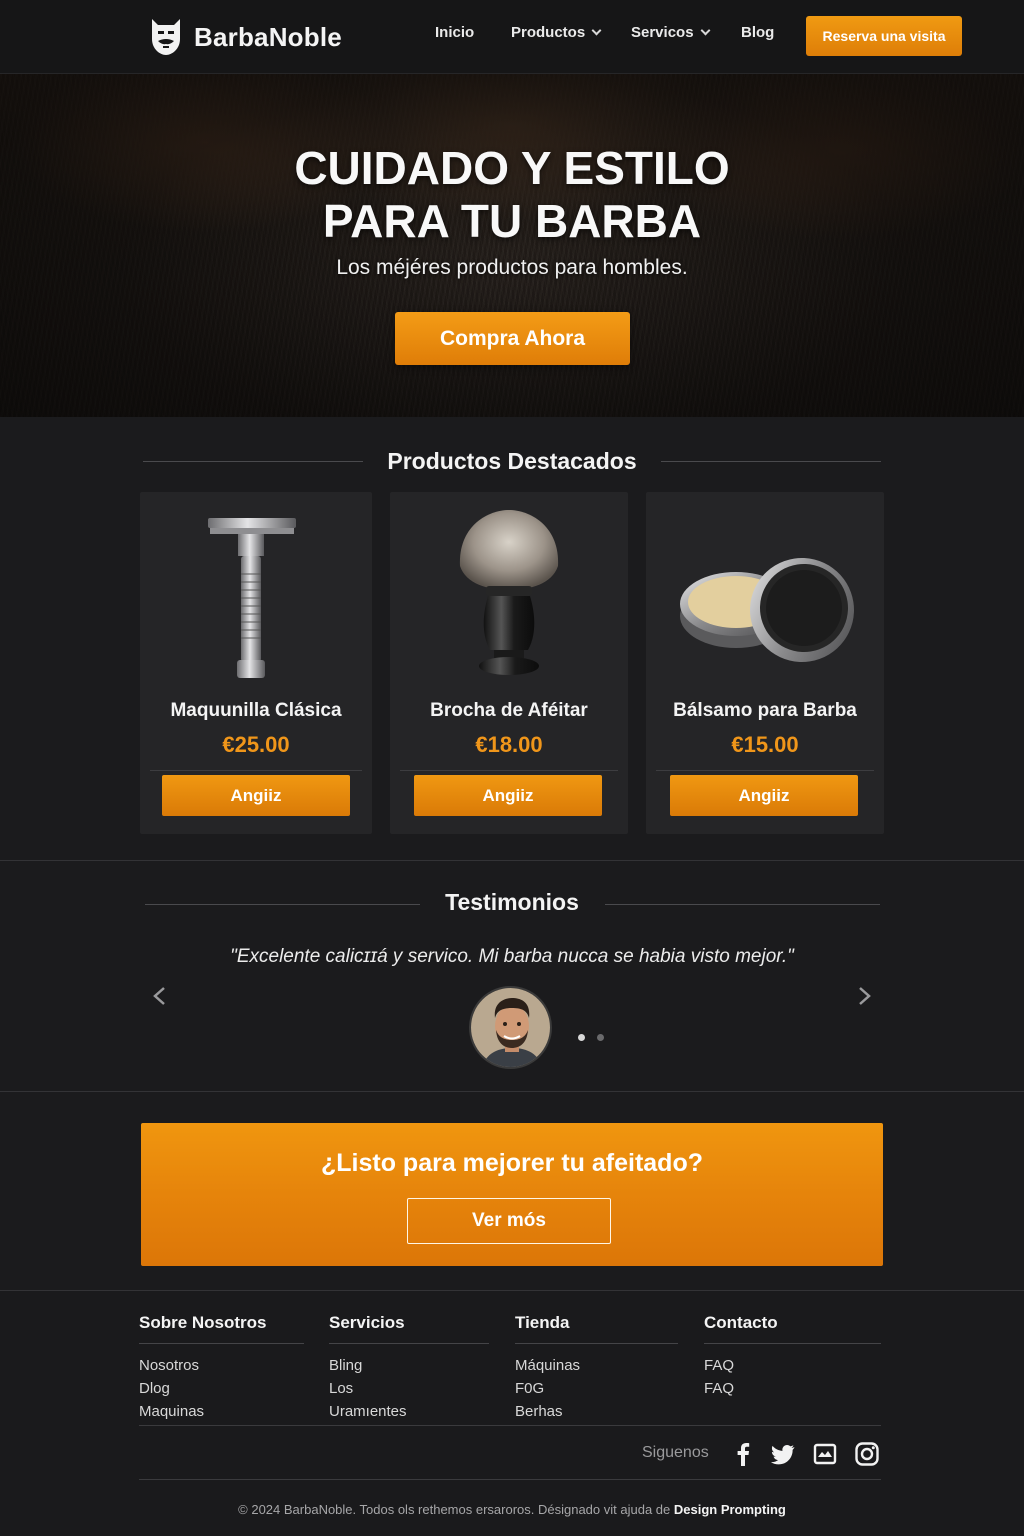 This screenshot has width=1024, height=1536. What do you see at coordinates (675, 1452) in the screenshot?
I see `follow-us-label: Siguenos` at bounding box center [675, 1452].